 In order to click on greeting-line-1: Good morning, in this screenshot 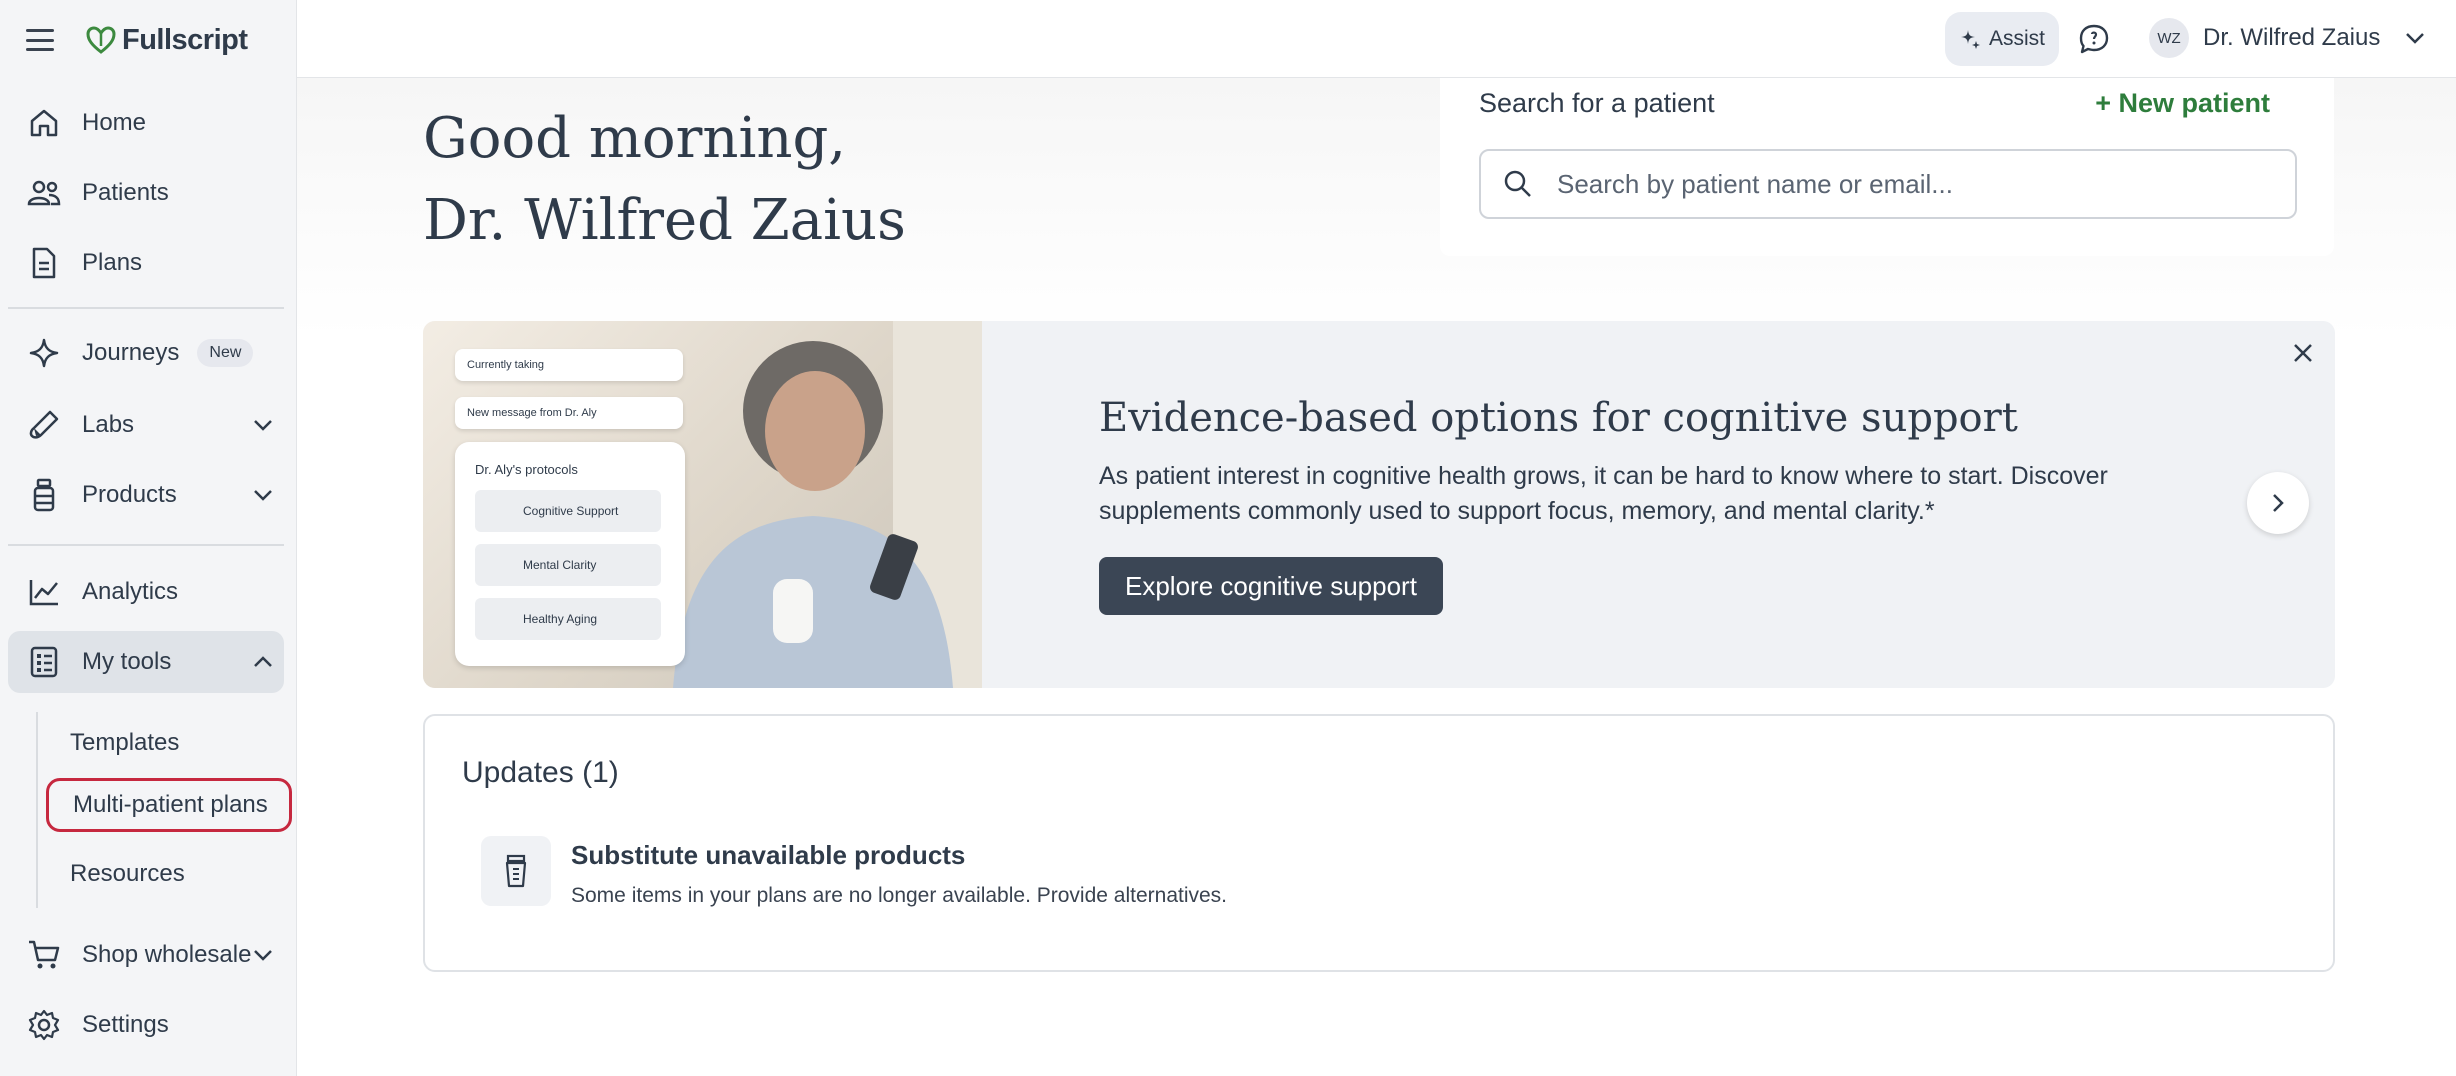, I will do `click(635, 138)`.